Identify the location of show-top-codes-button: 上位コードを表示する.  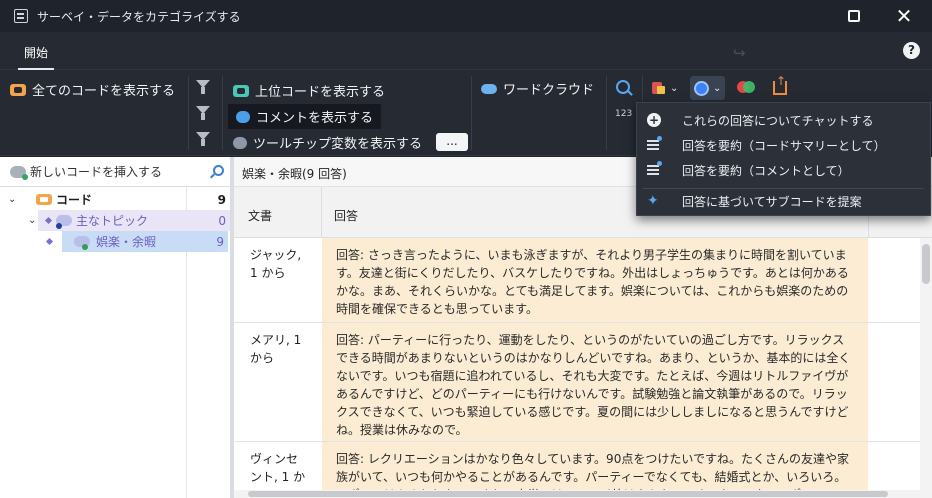
(309, 90).